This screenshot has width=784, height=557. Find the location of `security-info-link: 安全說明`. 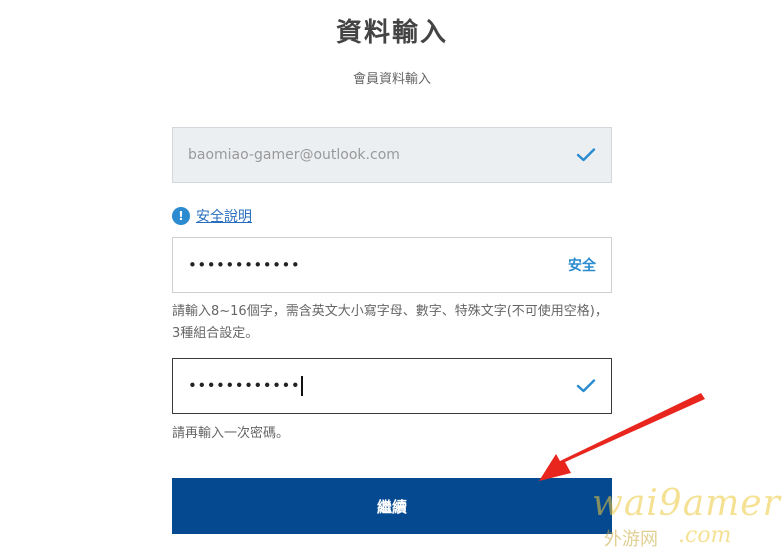

security-info-link: 安全說明 is located at coordinates (224, 216).